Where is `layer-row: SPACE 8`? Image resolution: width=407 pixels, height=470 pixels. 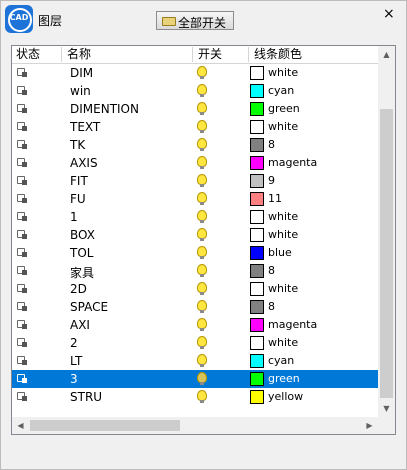
layer-row: SPACE 8 is located at coordinates (195, 307).